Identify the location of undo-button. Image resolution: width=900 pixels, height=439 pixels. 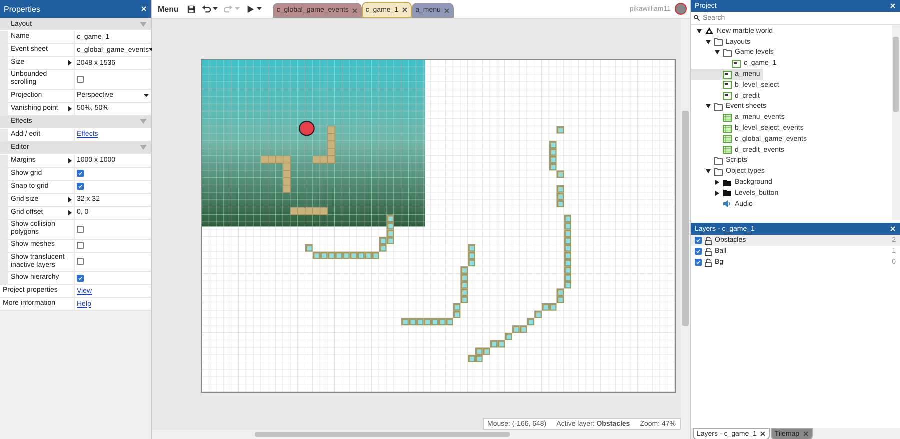
(209, 9).